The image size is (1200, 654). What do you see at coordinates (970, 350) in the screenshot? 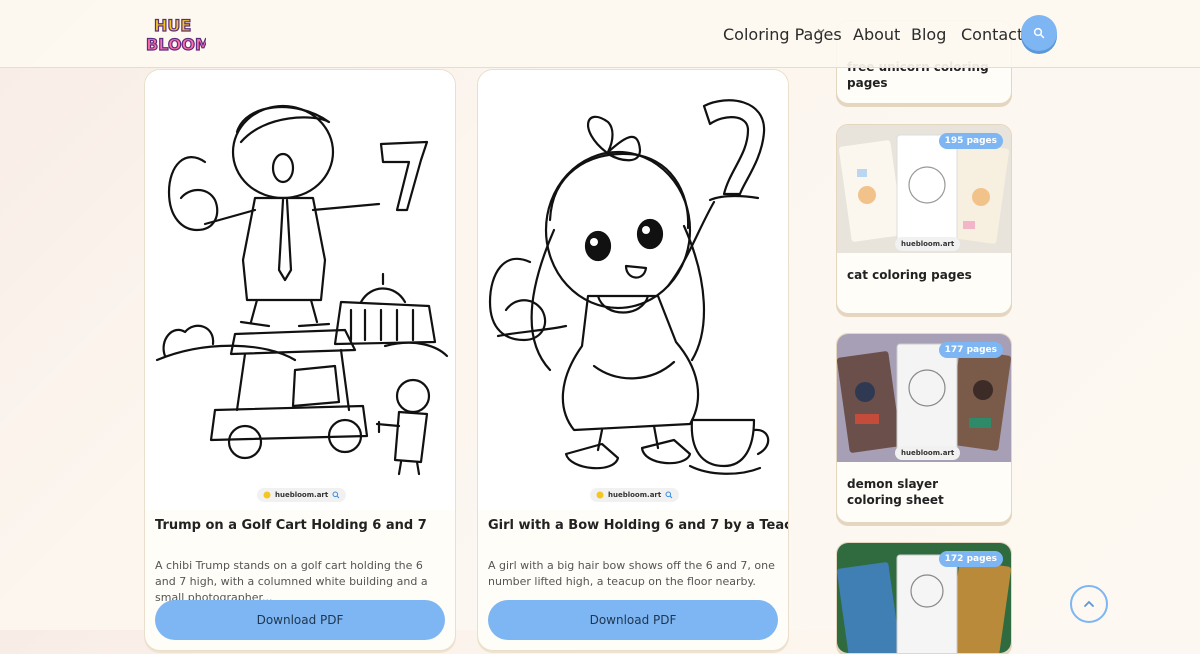
I see `page-count-badge: 177 pages` at bounding box center [970, 350].